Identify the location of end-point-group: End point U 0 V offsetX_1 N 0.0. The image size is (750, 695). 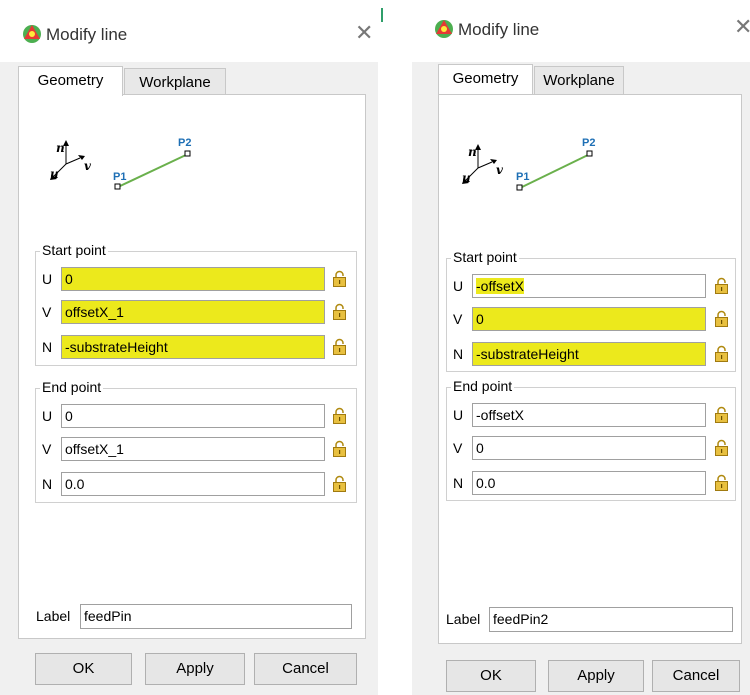
(196, 441).